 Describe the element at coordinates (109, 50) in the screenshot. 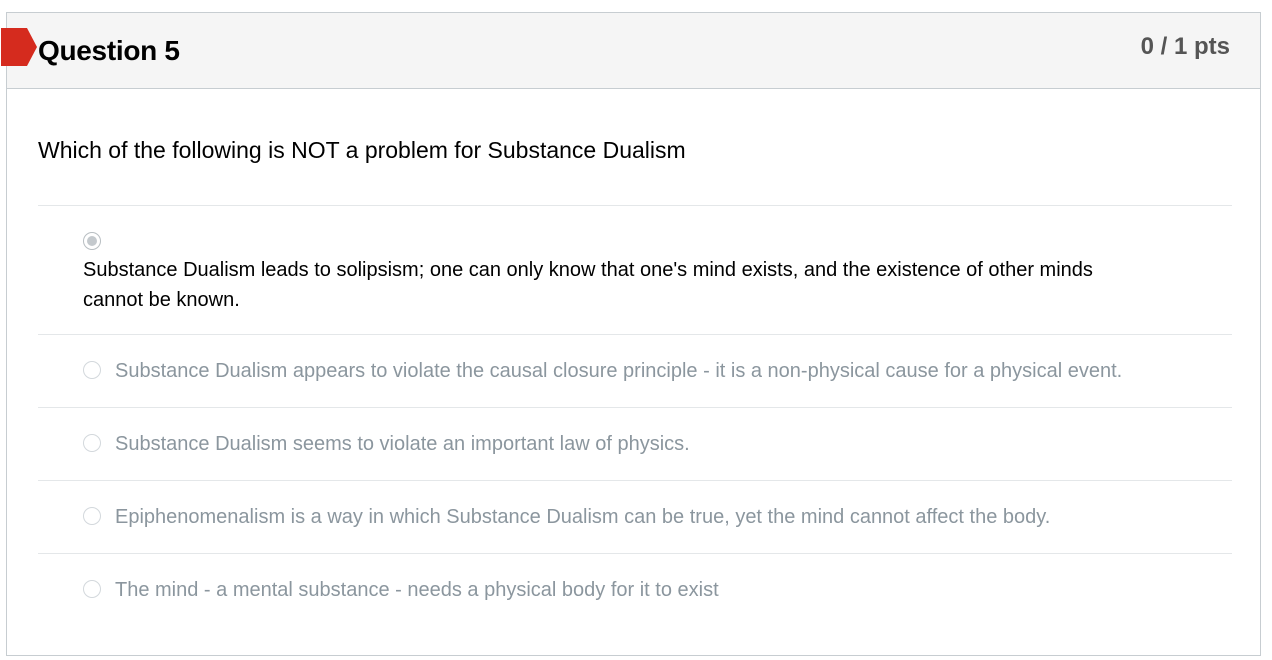

I see `question-title: Question 5` at that location.